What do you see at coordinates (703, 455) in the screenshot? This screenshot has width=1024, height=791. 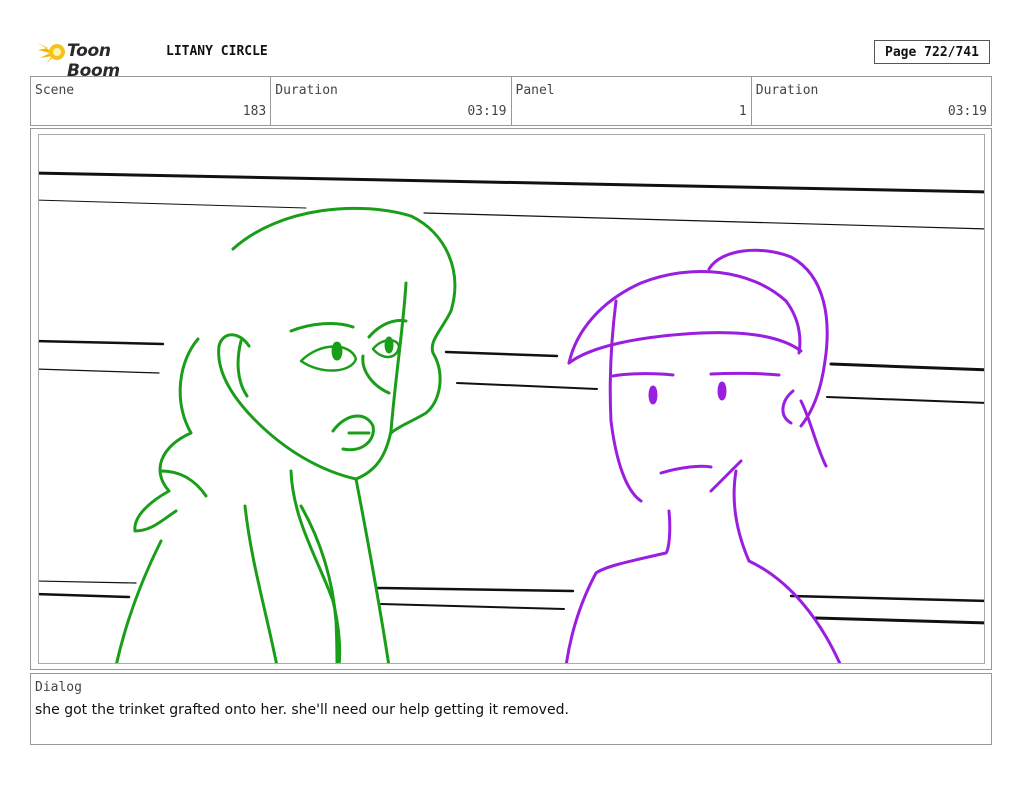 I see `right-character-sketch` at bounding box center [703, 455].